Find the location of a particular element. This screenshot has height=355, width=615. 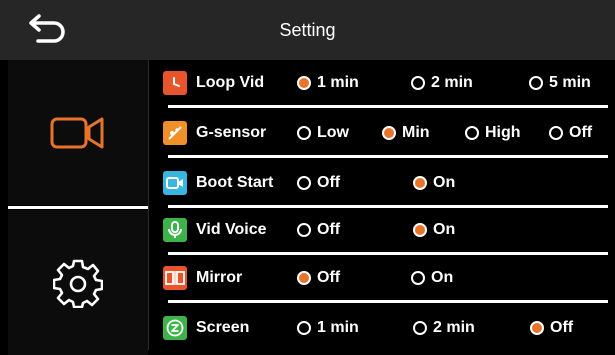

video-camera-icon is located at coordinates (77, 132).